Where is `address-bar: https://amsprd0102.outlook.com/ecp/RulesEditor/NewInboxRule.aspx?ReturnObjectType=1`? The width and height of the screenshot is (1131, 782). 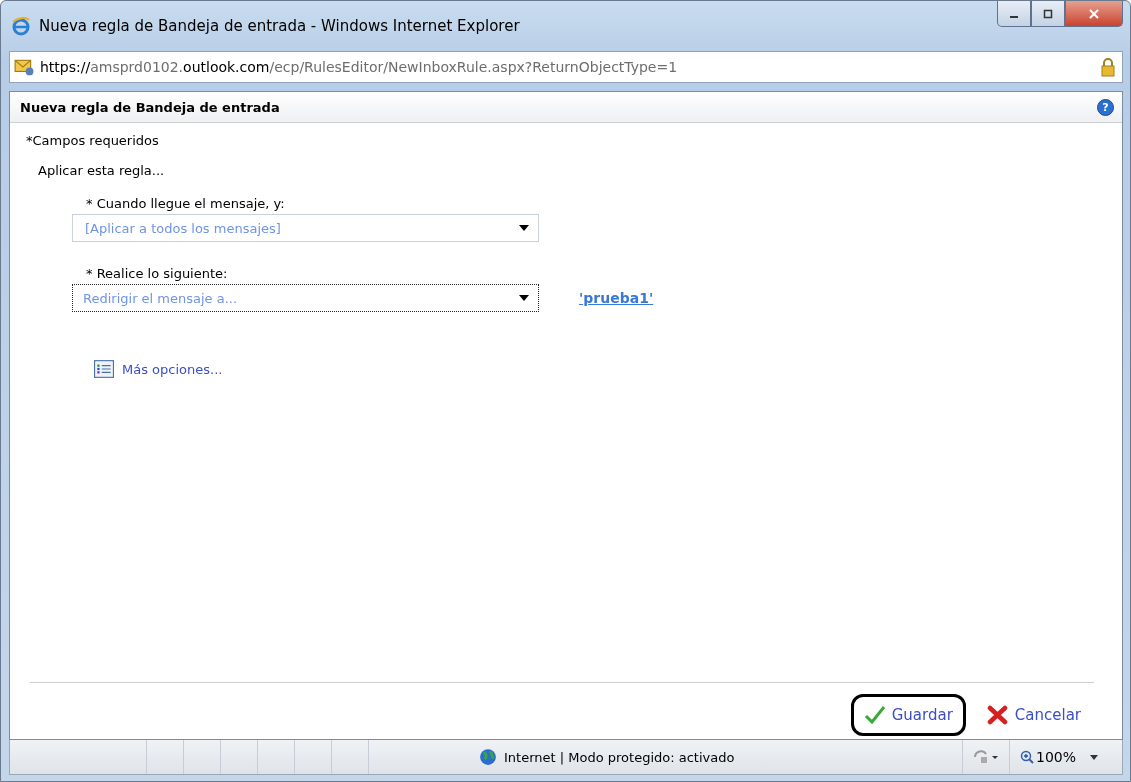 address-bar: https://amsprd0102.outlook.com/ecp/RulesEditor/NewInboxRule.aspx?ReturnObjectType=1 is located at coordinates (566, 67).